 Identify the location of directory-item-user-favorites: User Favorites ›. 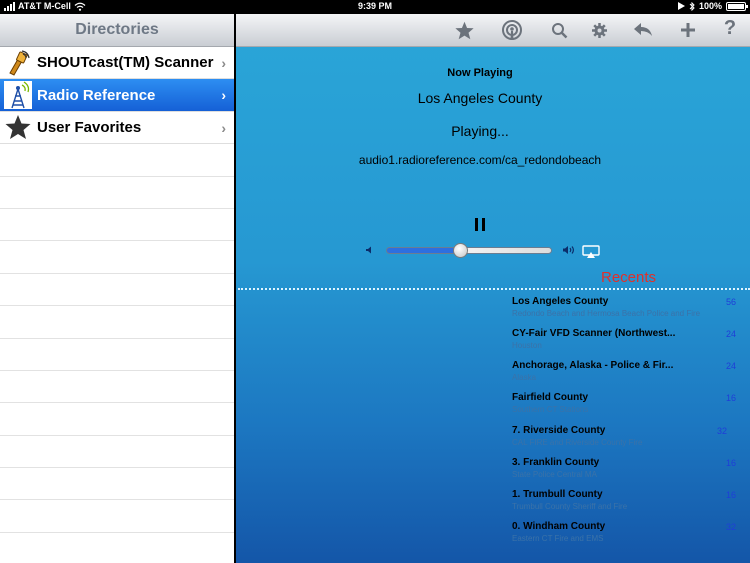
(117, 128).